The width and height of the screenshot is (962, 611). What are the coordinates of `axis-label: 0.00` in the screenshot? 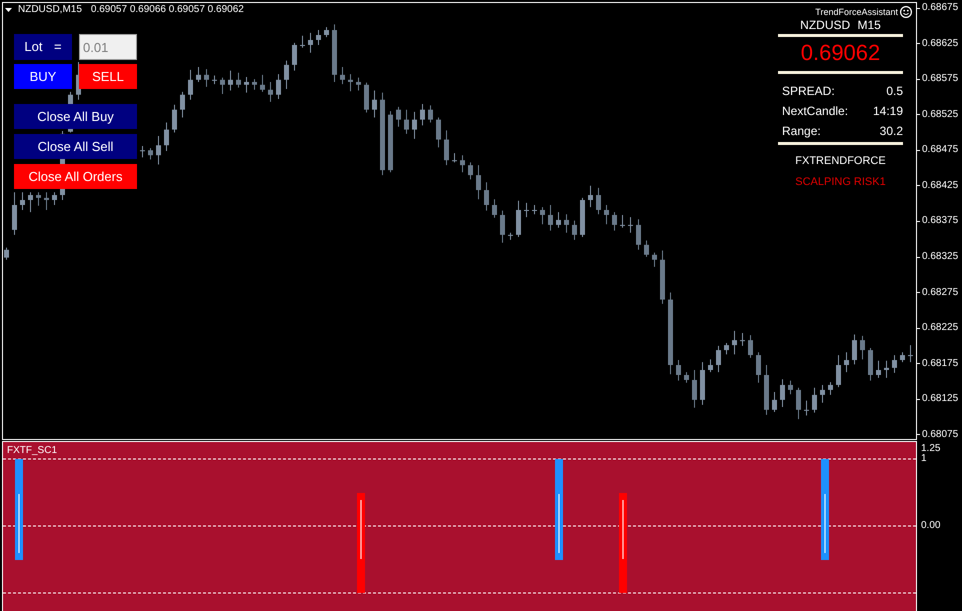 It's located at (930, 526).